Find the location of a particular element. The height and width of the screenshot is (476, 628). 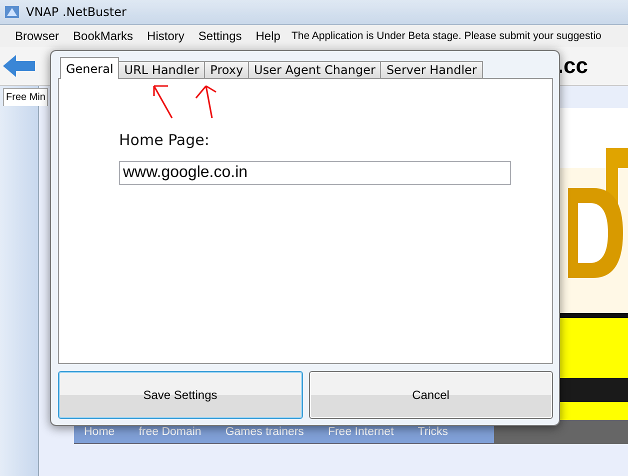

cancel-button: Cancel is located at coordinates (430, 395).